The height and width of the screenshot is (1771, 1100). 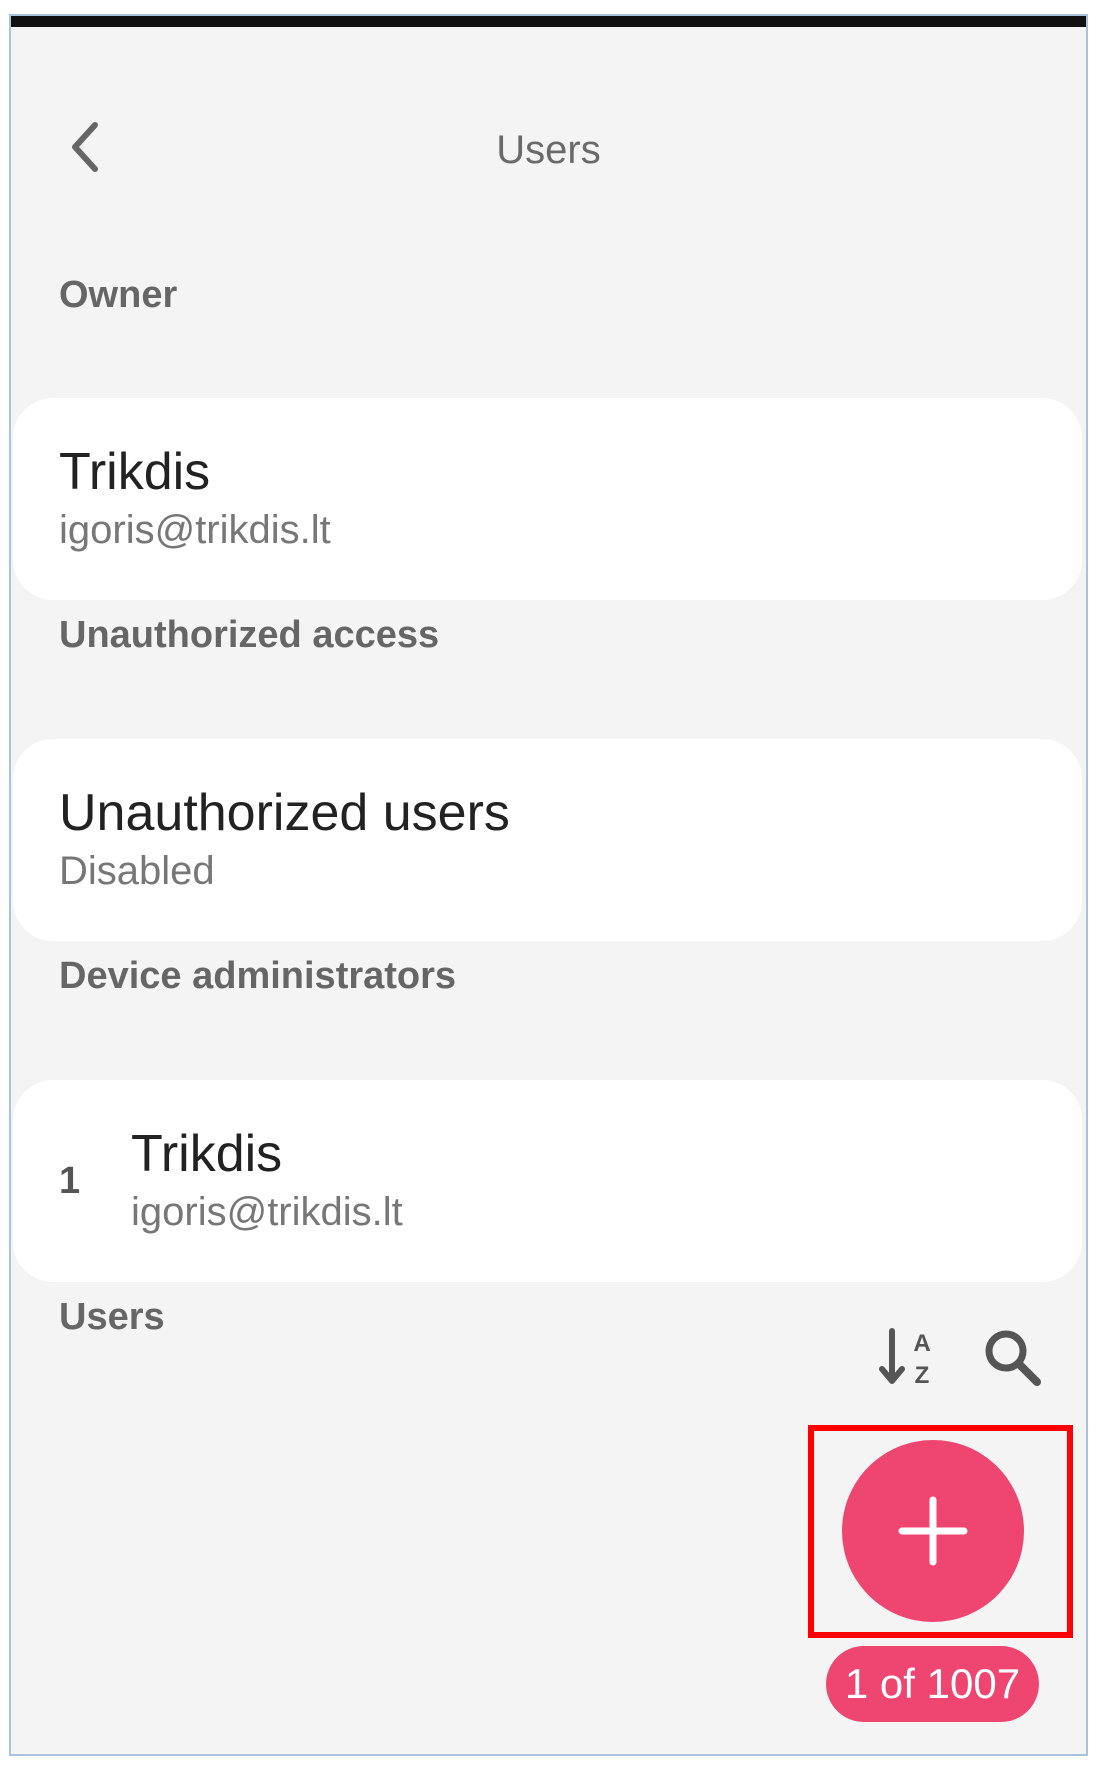 I want to click on svg-text: Z, so click(x=922, y=1375).